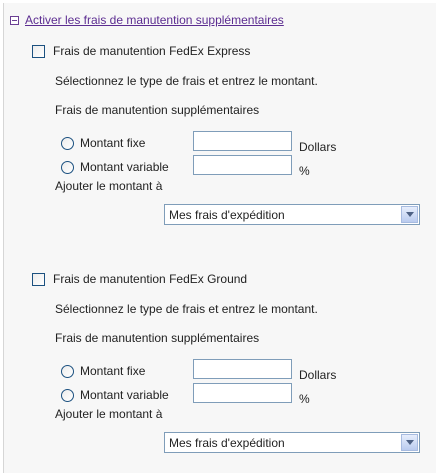 Image resolution: width=440 pixels, height=476 pixels. Describe the element at coordinates (150, 279) in the screenshot. I see `fedex-ground-label: Frais de manutention FedEx Ground` at that location.